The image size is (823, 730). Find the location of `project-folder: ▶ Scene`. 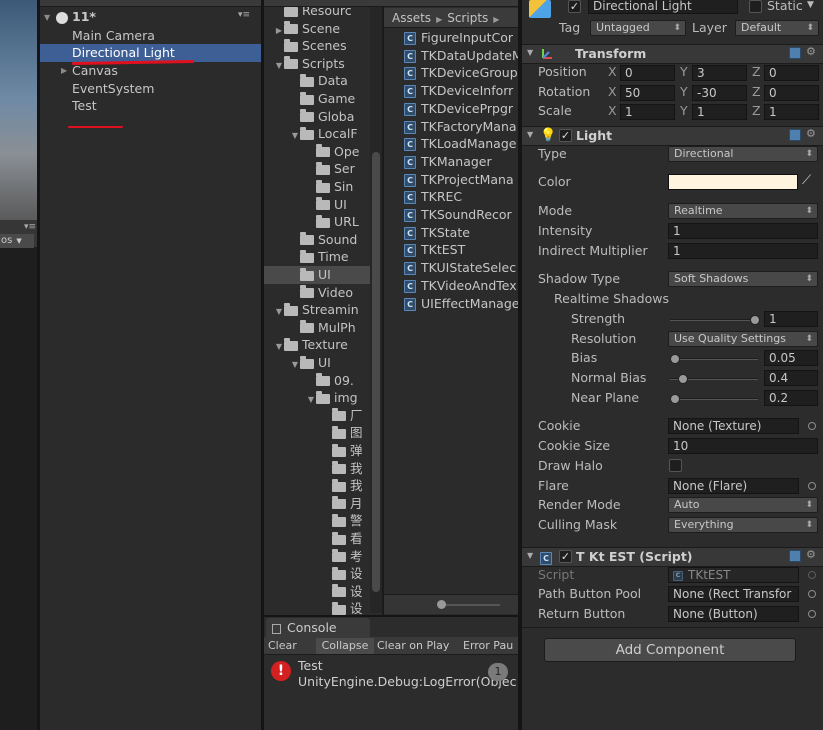

project-folder: ▶ Scene is located at coordinates (317, 29).